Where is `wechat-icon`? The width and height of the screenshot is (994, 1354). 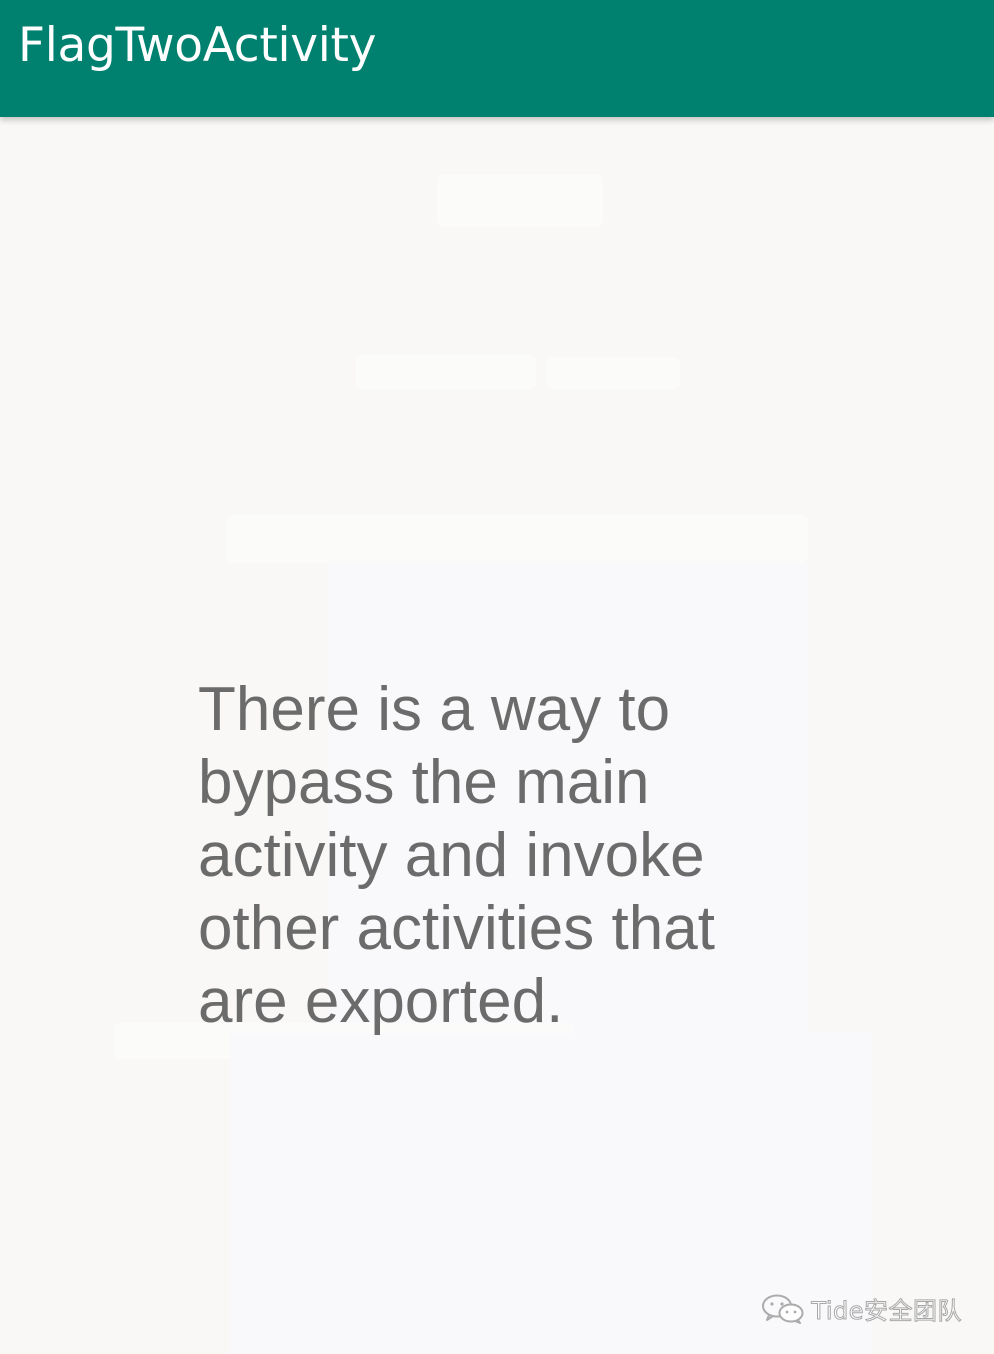
wechat-icon is located at coordinates (783, 1309).